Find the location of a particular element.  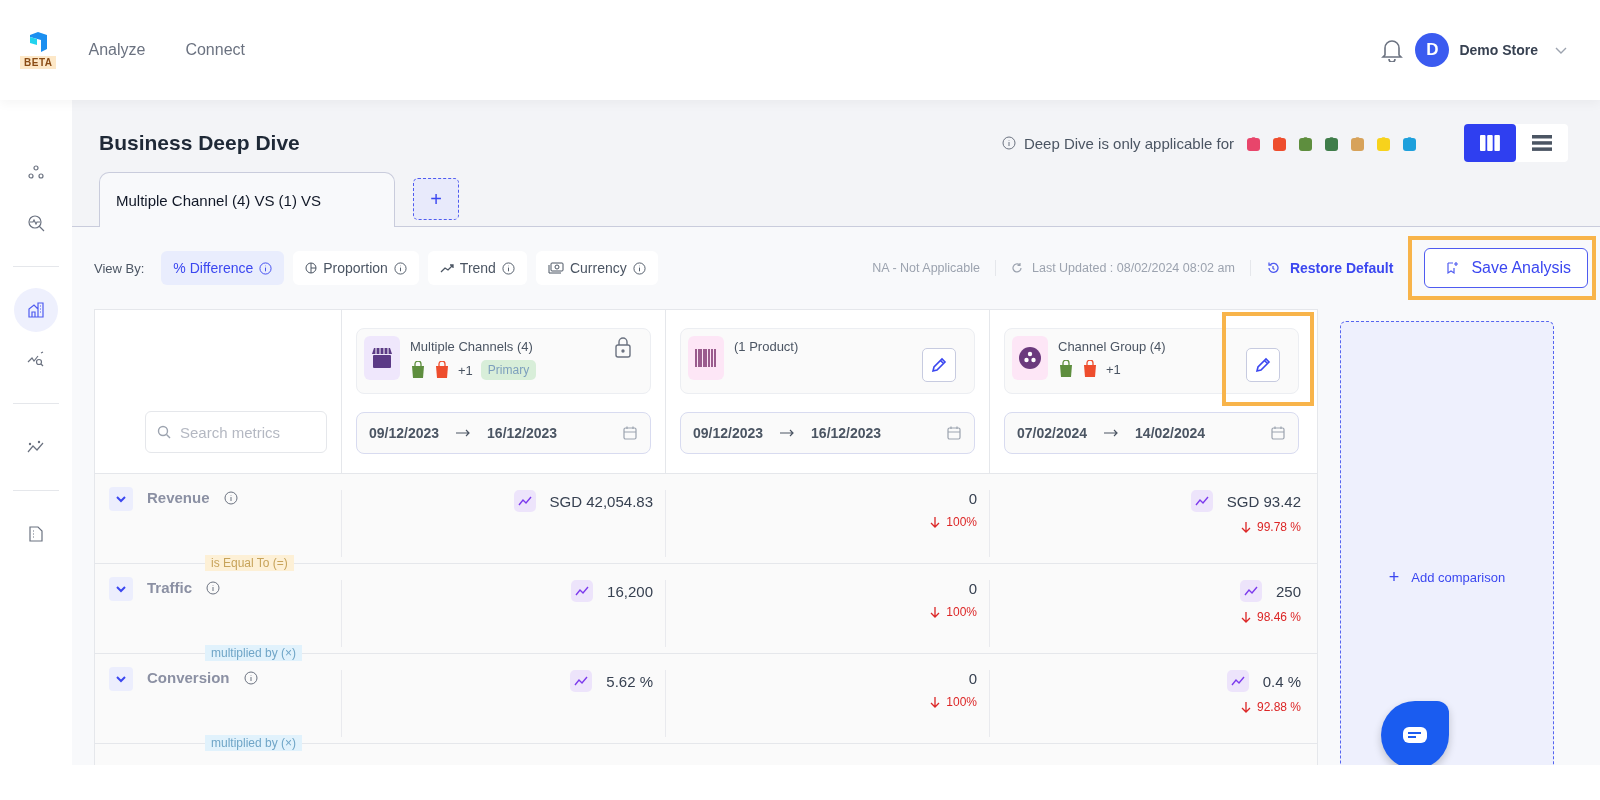

restore-default-button: Restore Default is located at coordinates (1329, 268).